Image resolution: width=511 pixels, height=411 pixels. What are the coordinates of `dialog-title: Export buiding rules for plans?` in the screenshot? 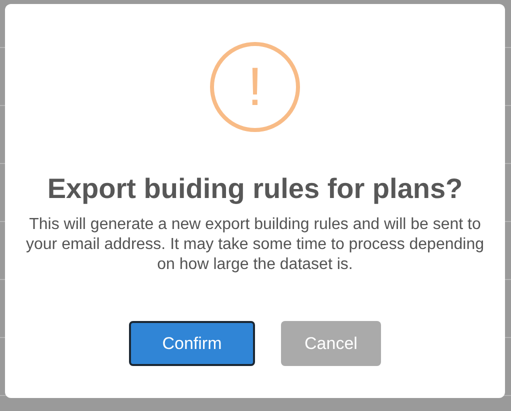 It's located at (255, 189).